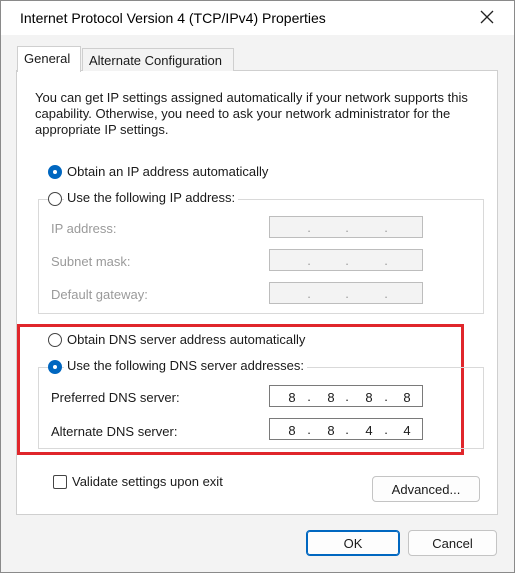 The width and height of the screenshot is (515, 573). What do you see at coordinates (84, 228) in the screenshot?
I see `ip-address-label: IP address:` at bounding box center [84, 228].